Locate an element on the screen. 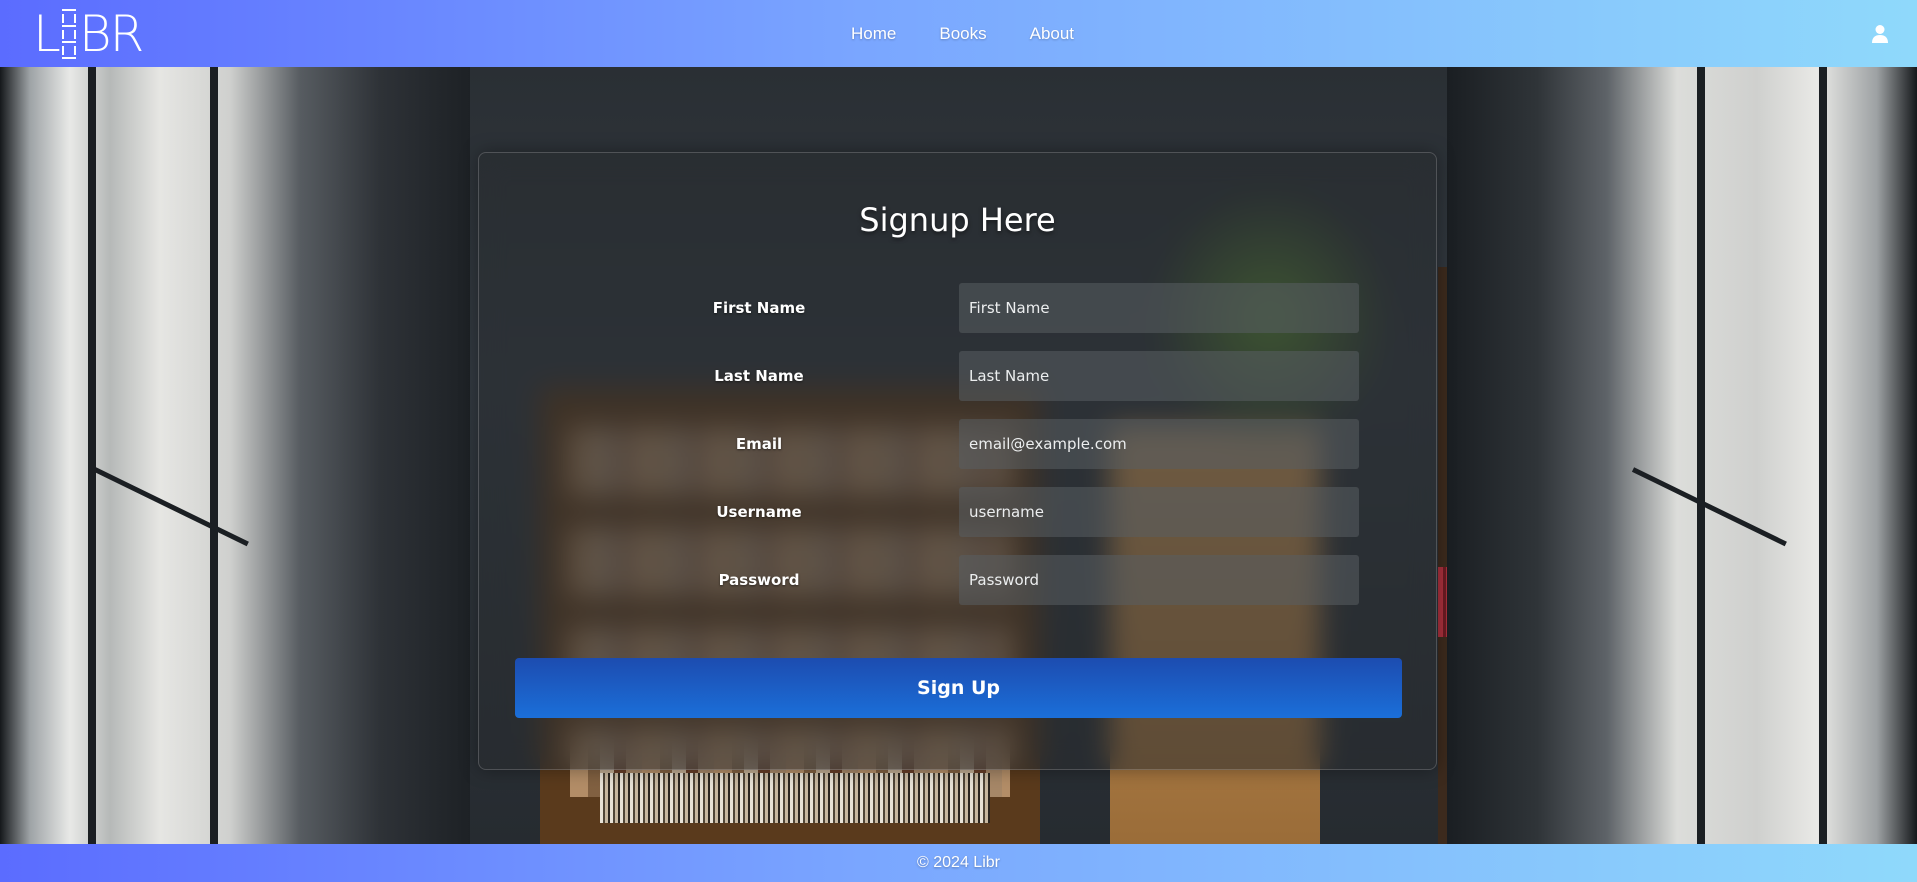 The height and width of the screenshot is (882, 1917). sign-up-button: Sign Up is located at coordinates (958, 688).